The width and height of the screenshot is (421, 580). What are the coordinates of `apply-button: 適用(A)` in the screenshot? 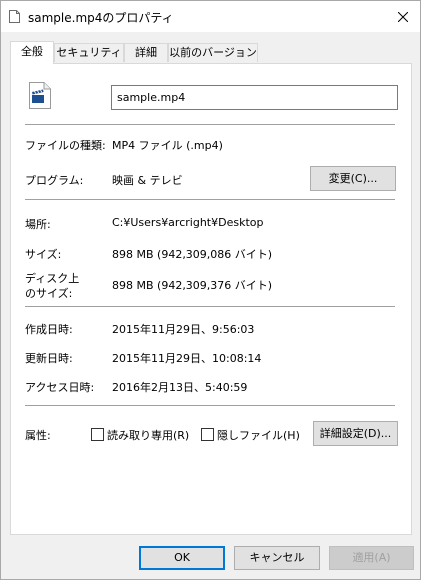 It's located at (371, 558).